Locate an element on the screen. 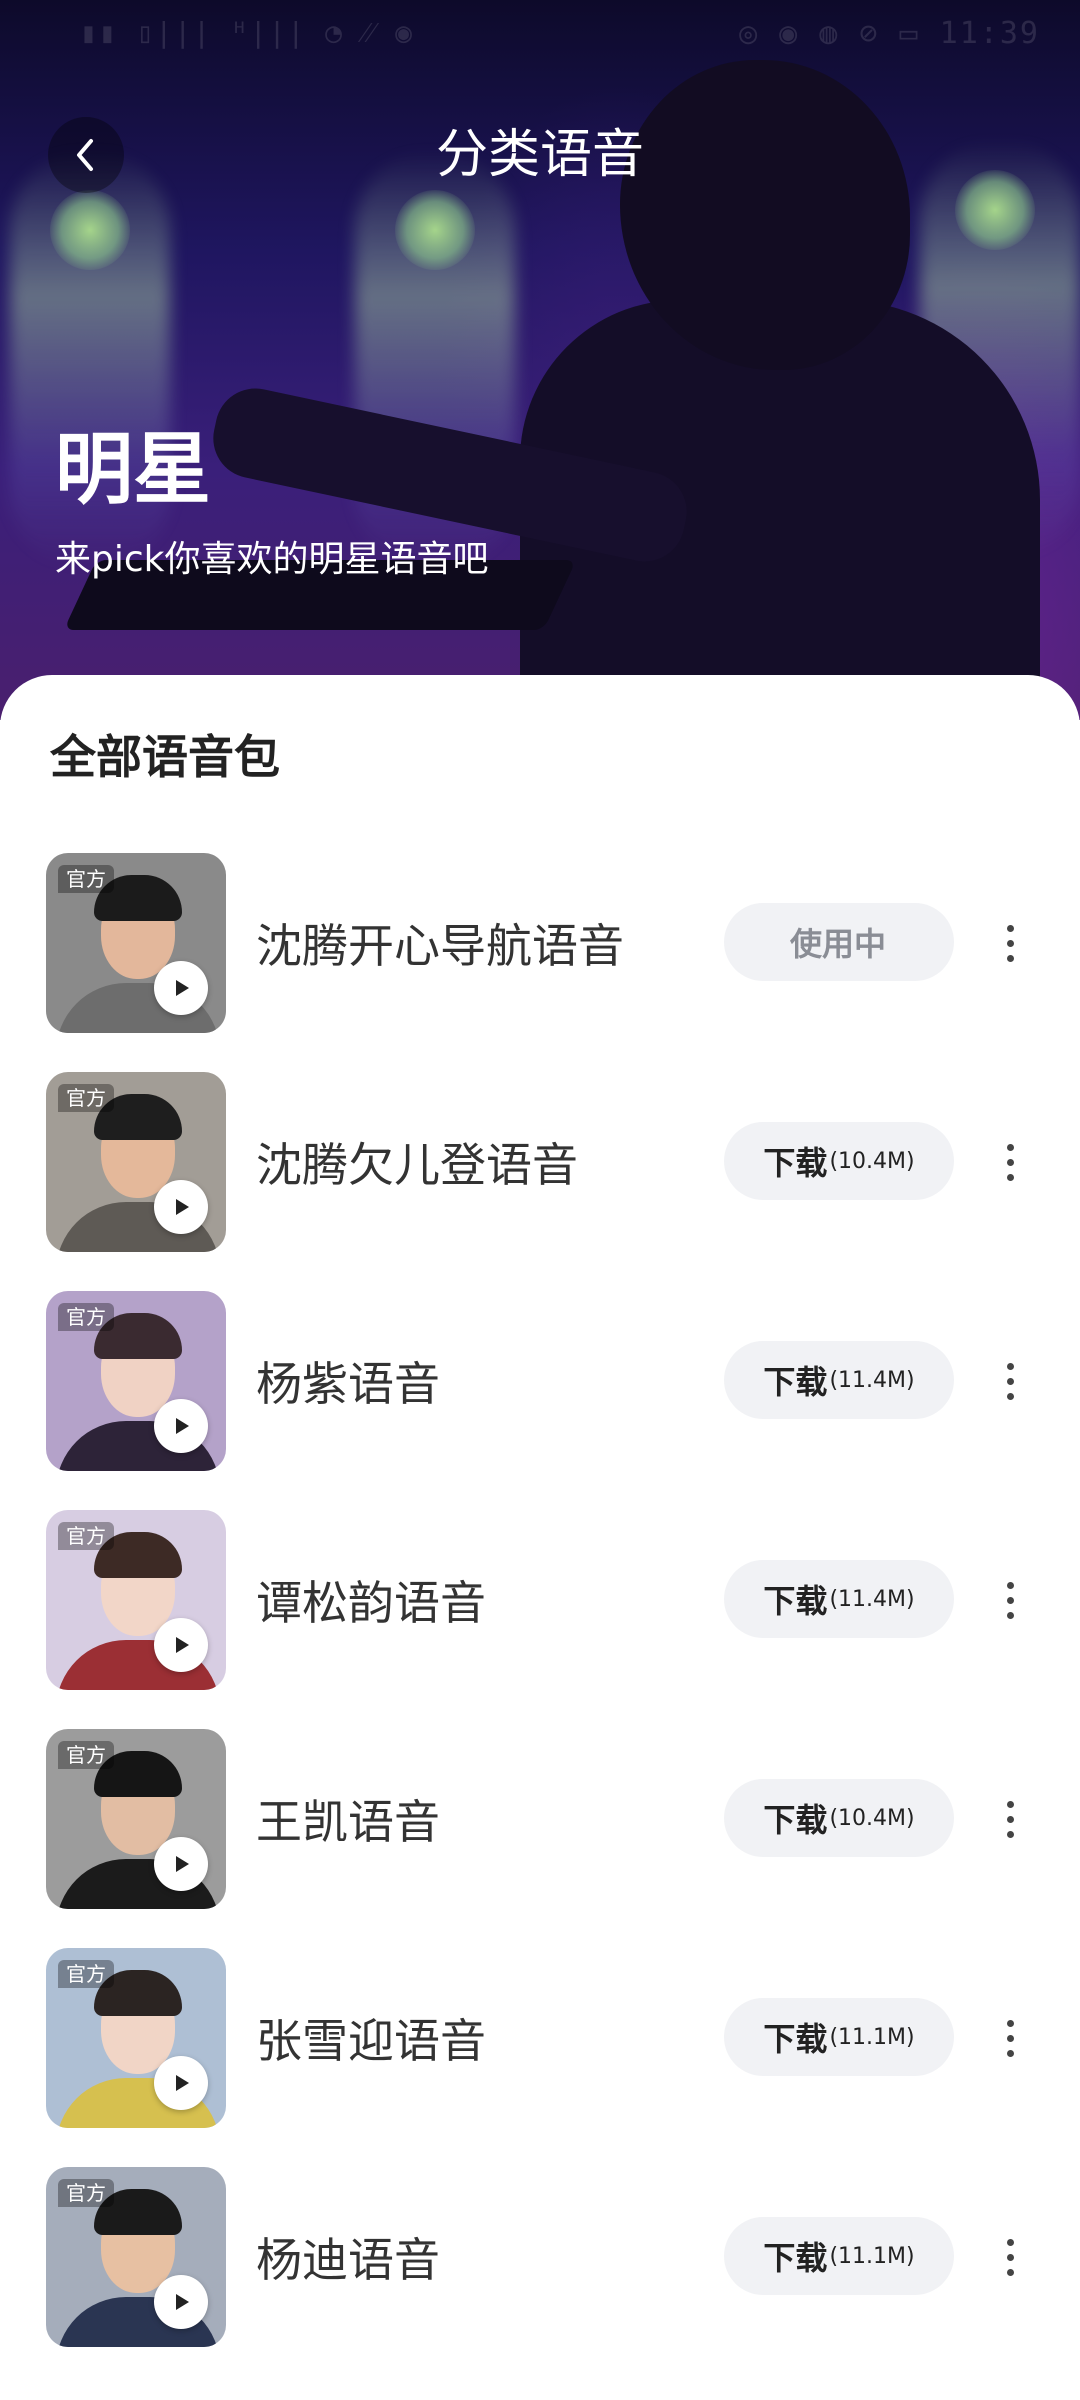 The image size is (1080, 2400). voice-pack-name: 沈腾欠儿登语音 is located at coordinates (417, 1165).